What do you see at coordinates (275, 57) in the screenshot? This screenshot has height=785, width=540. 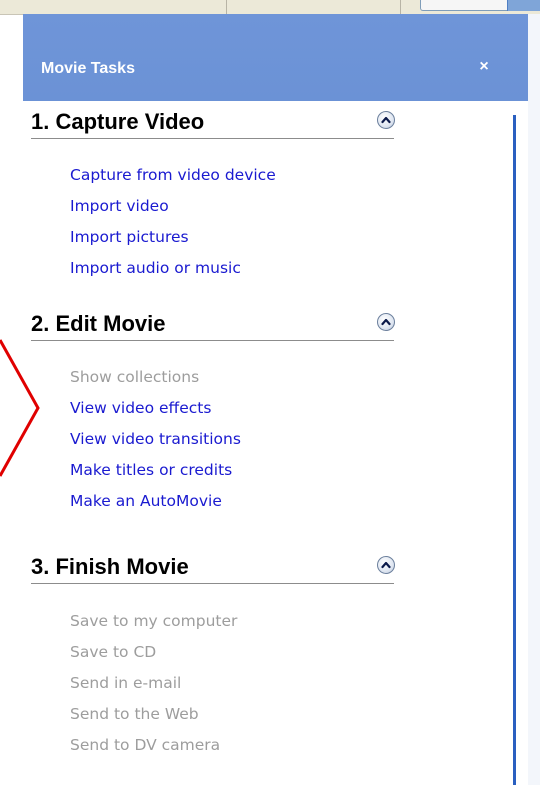 I see `pane-header: Movie Tasks ×` at bounding box center [275, 57].